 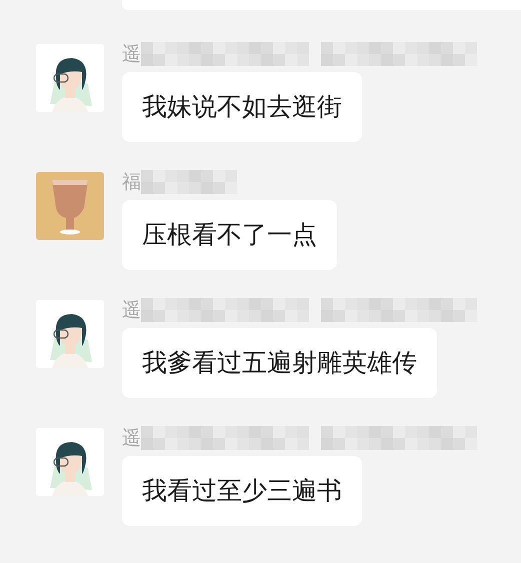 I want to click on message-bubble: 我妹说不如去逛街, so click(x=242, y=107).